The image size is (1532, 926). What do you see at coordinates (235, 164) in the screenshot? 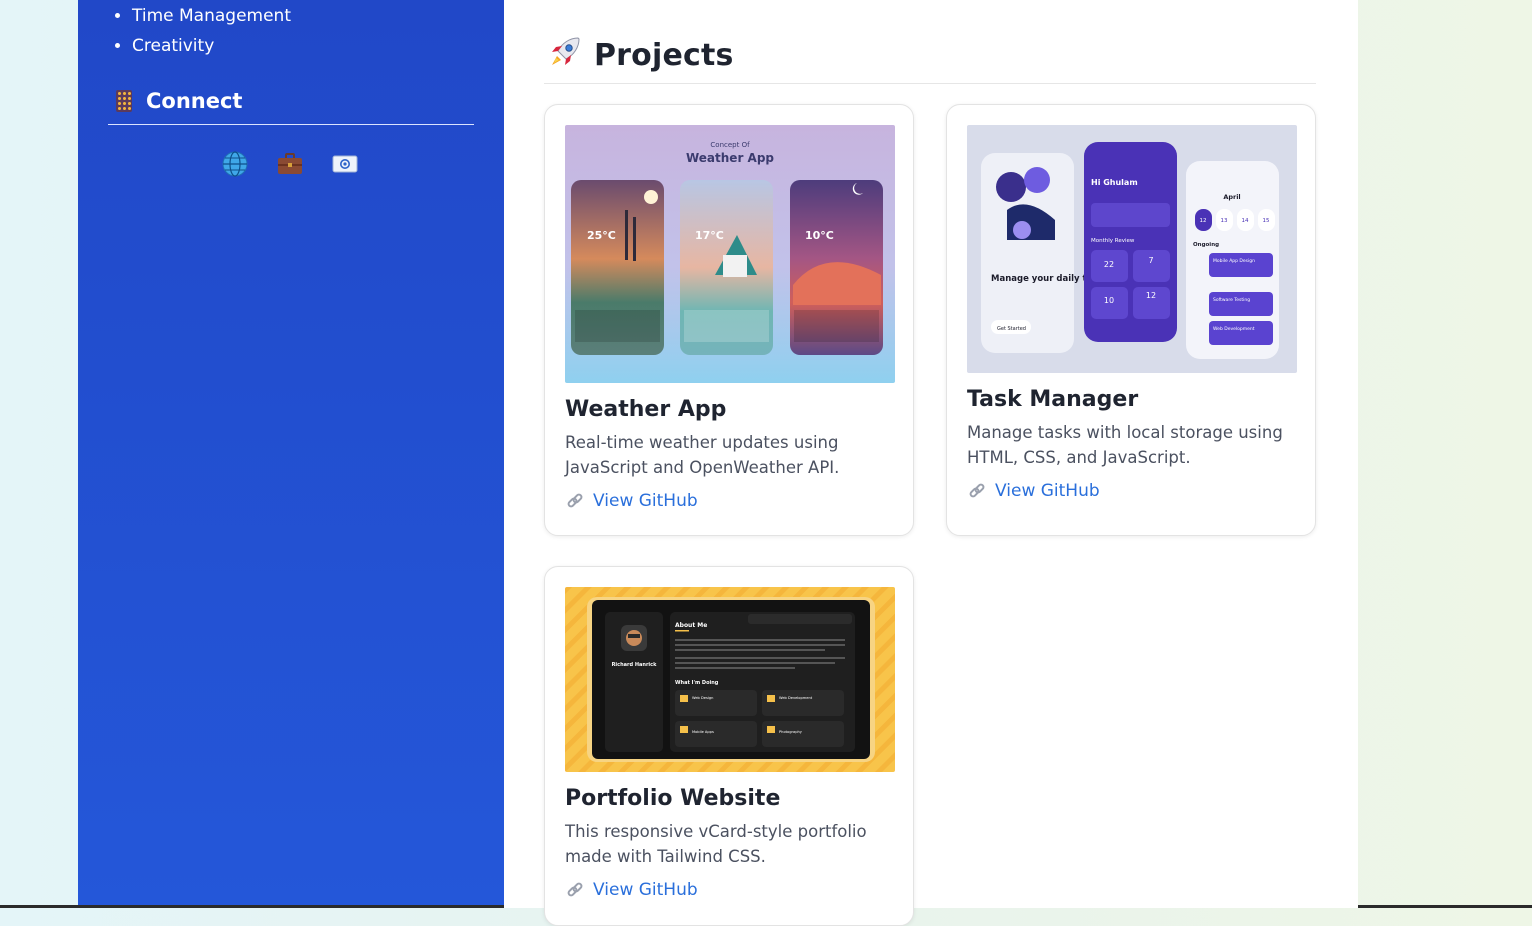
I see `globe-icon` at bounding box center [235, 164].